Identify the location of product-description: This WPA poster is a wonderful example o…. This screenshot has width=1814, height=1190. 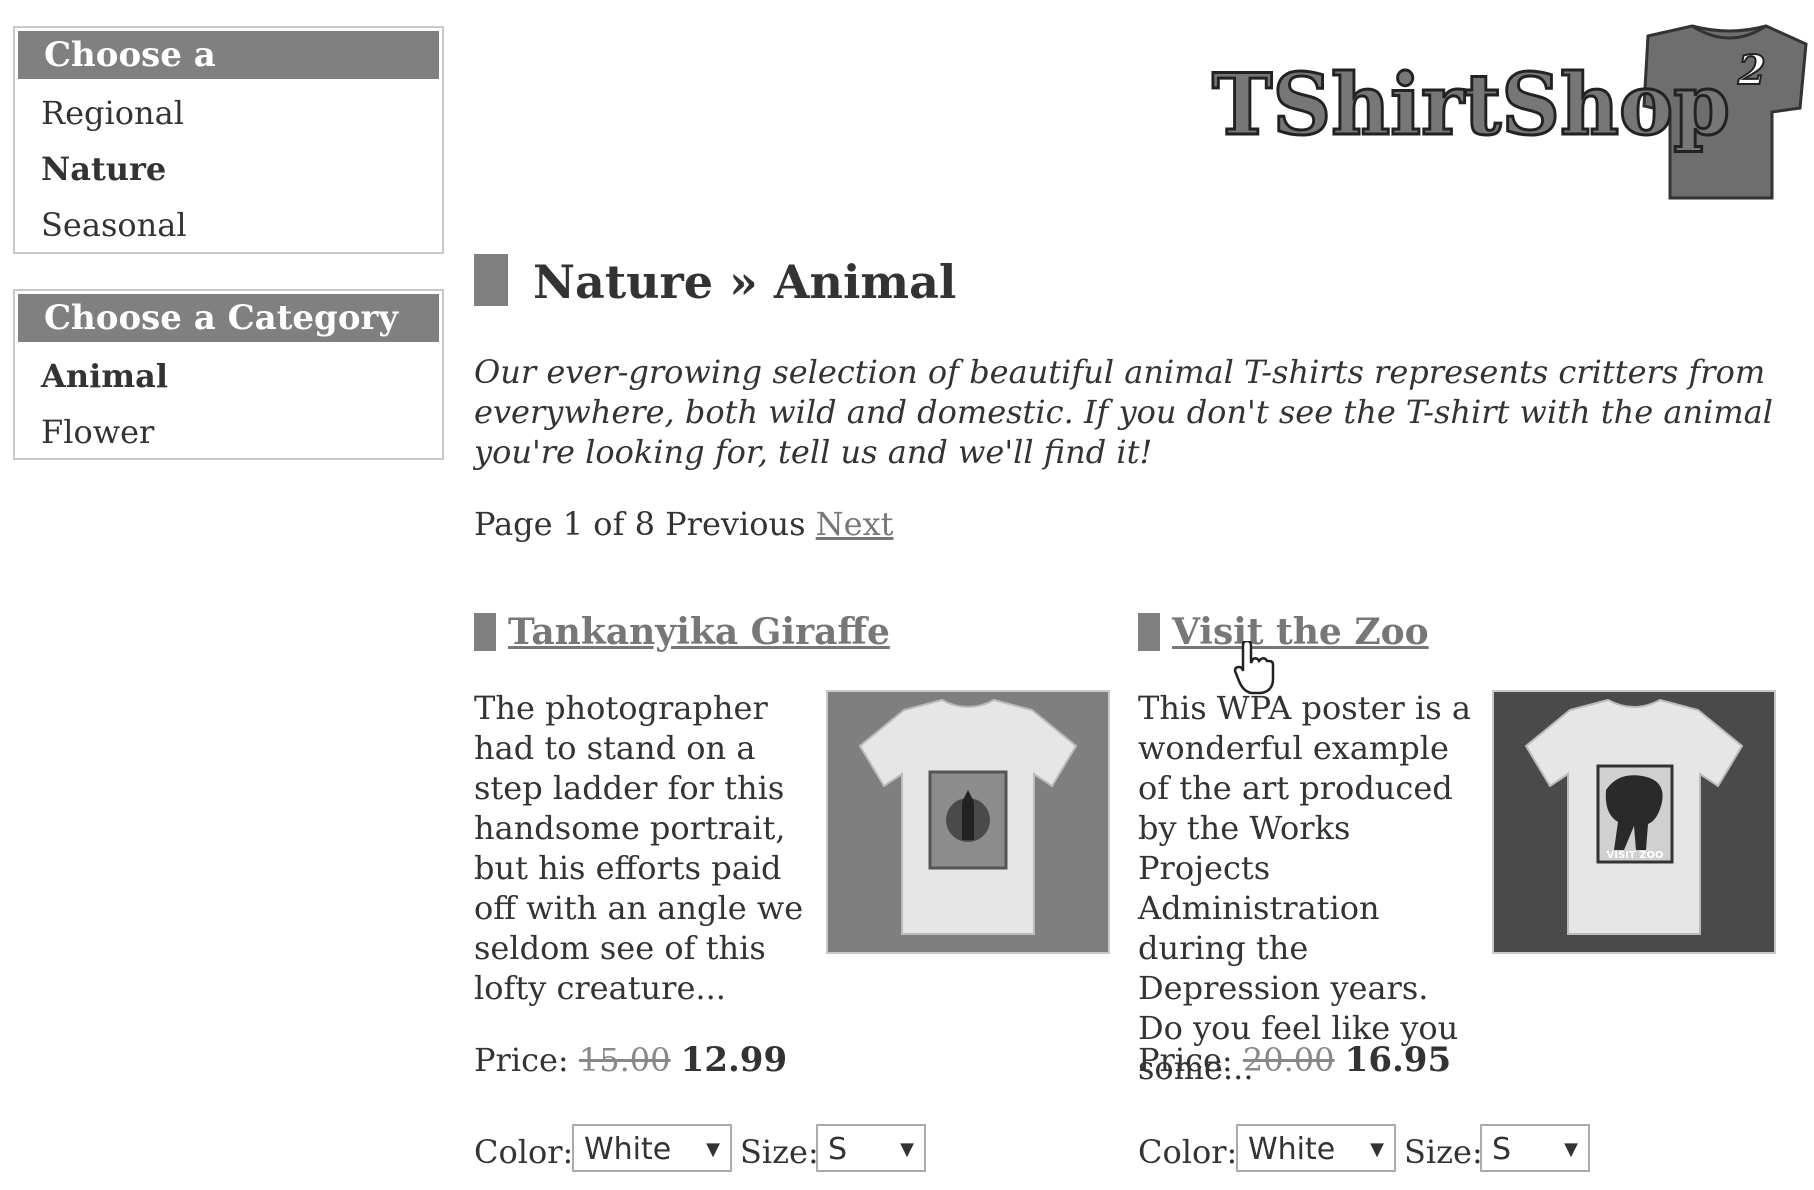
(1304, 888).